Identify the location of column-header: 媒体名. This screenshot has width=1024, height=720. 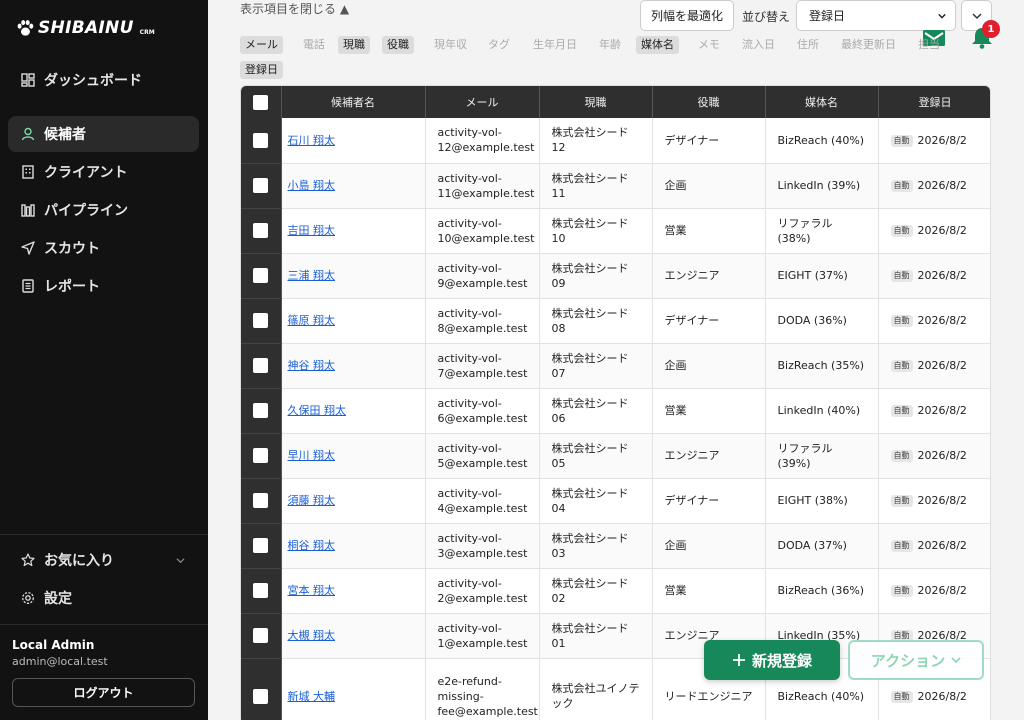
(822, 102).